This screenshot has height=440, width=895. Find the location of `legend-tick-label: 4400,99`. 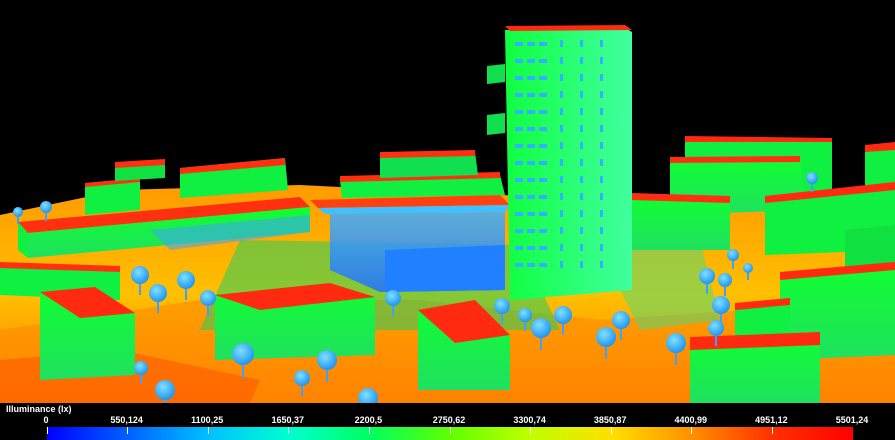

legend-tick-label: 4400,99 is located at coordinates (691, 420).